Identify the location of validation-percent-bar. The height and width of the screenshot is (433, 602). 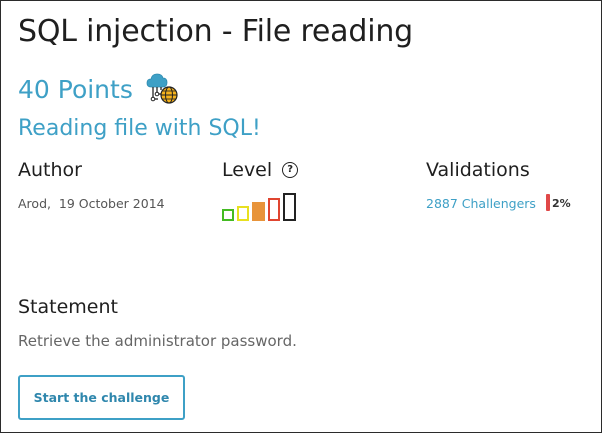
(548, 202).